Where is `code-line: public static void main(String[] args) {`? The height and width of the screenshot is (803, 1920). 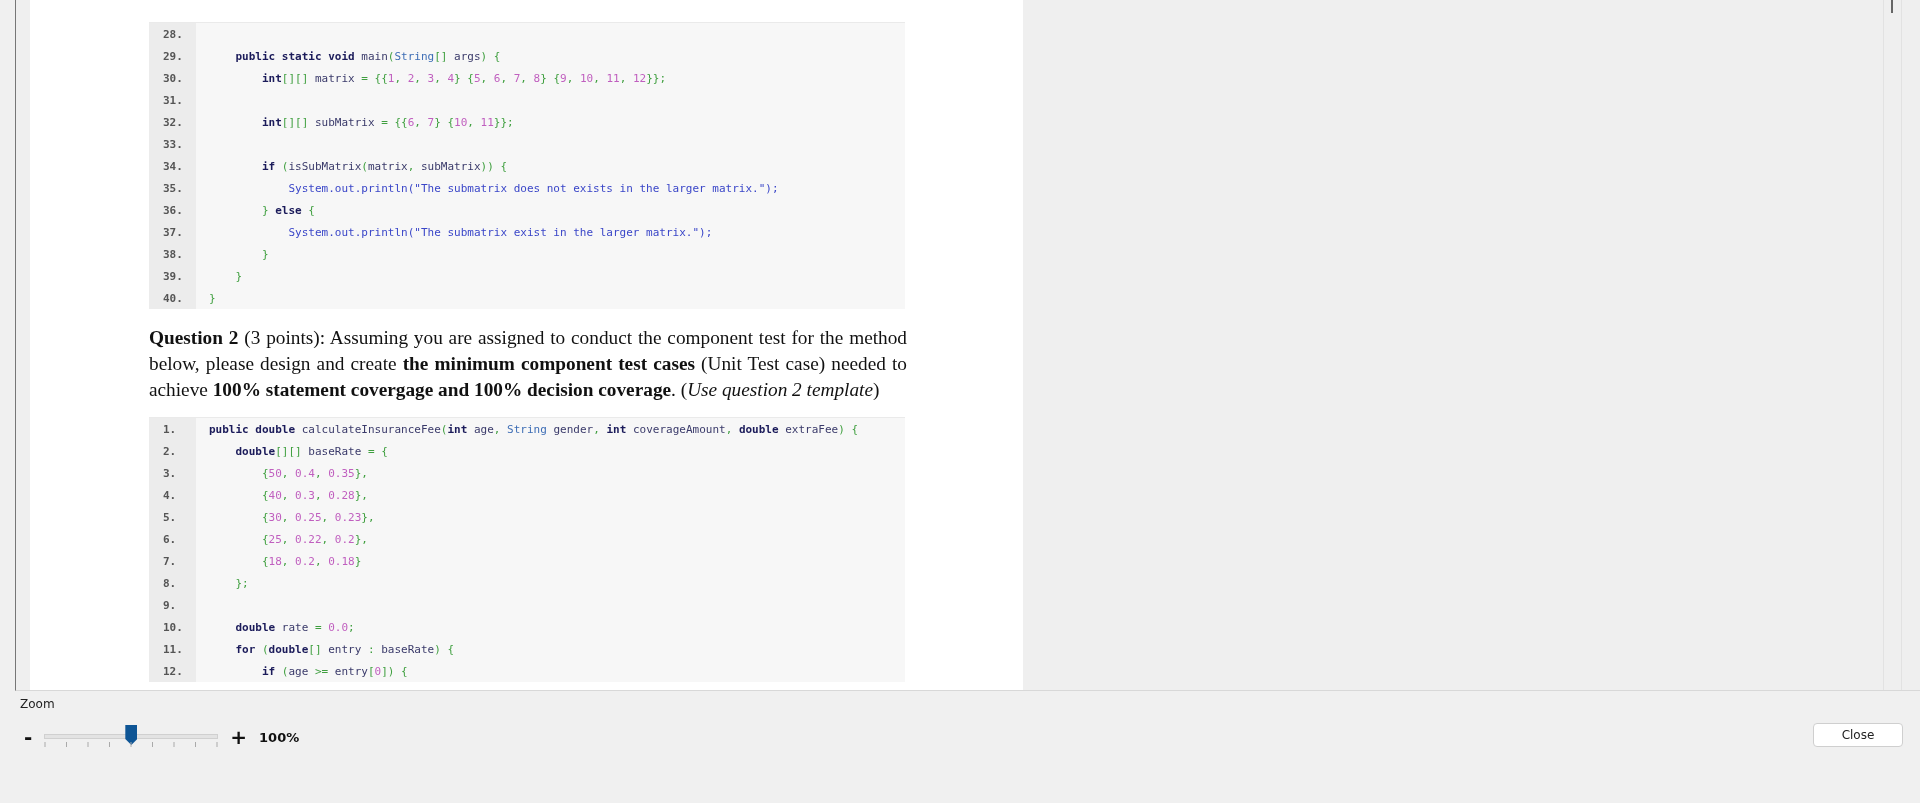 code-line: public static void main(String[] args) { is located at coordinates (367, 56).